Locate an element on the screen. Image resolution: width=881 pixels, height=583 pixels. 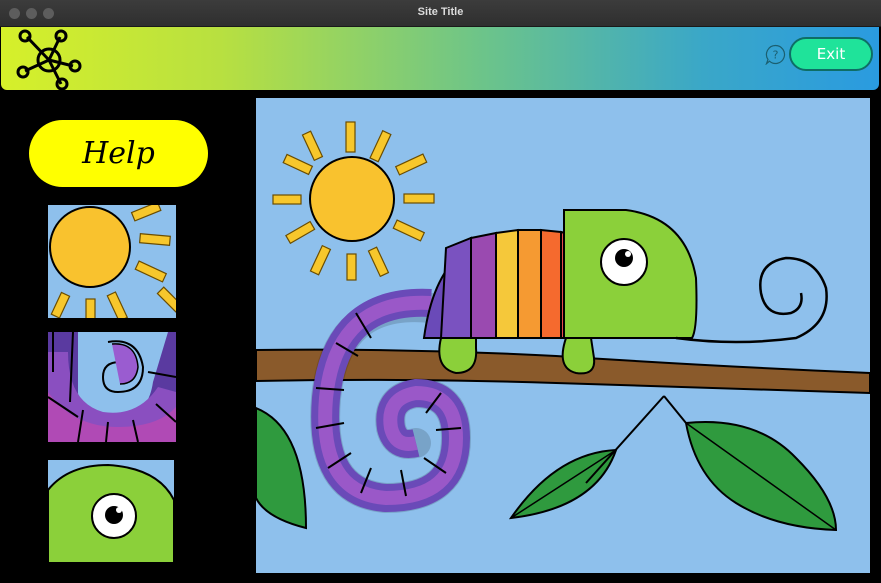
app-header: ? Exit is located at coordinates (440, 59).